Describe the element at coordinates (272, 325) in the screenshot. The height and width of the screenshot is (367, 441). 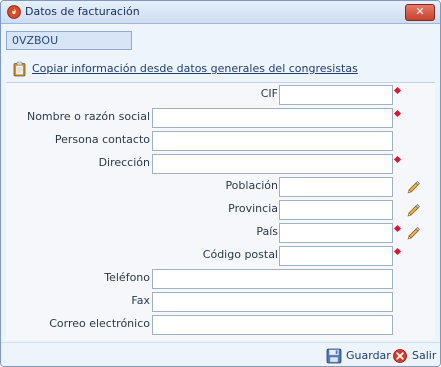
I see `email-field` at that location.